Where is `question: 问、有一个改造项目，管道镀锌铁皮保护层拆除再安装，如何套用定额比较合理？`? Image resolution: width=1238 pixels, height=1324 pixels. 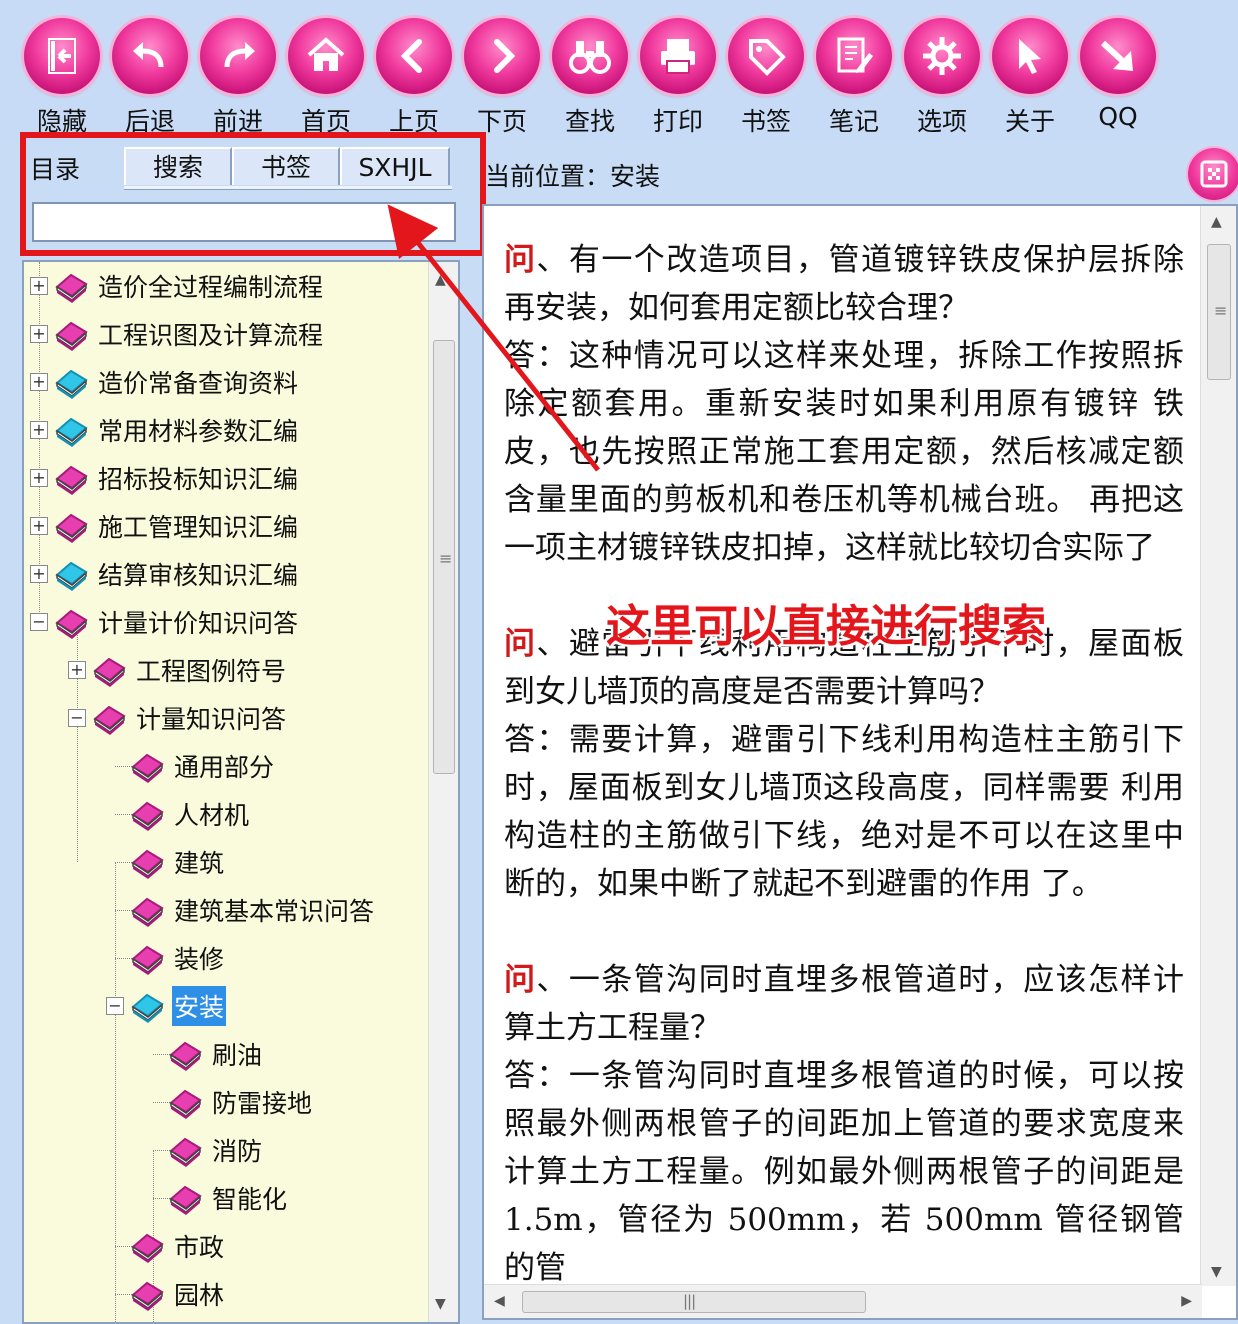
question: 问、有一个改造项目，管道镀锌铁皮保护层拆除再安装，如何套用定额比较合理？ is located at coordinates (844, 284).